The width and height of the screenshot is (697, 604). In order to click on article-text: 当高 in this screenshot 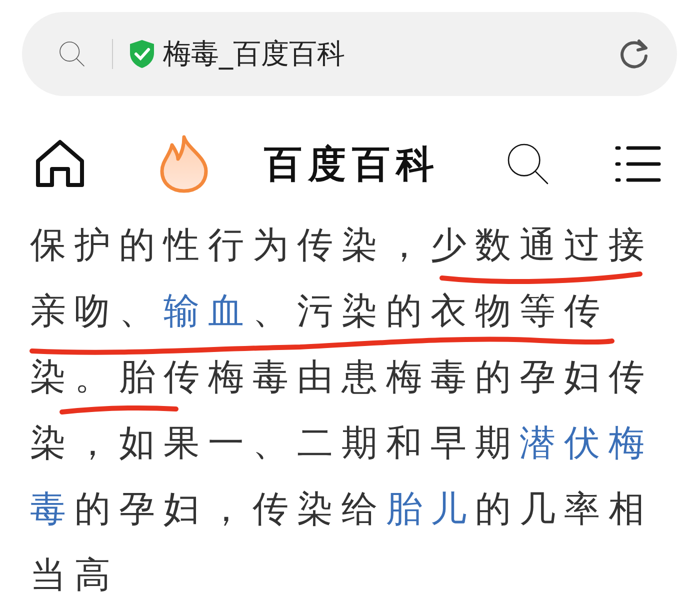, I will do `click(74, 576)`.